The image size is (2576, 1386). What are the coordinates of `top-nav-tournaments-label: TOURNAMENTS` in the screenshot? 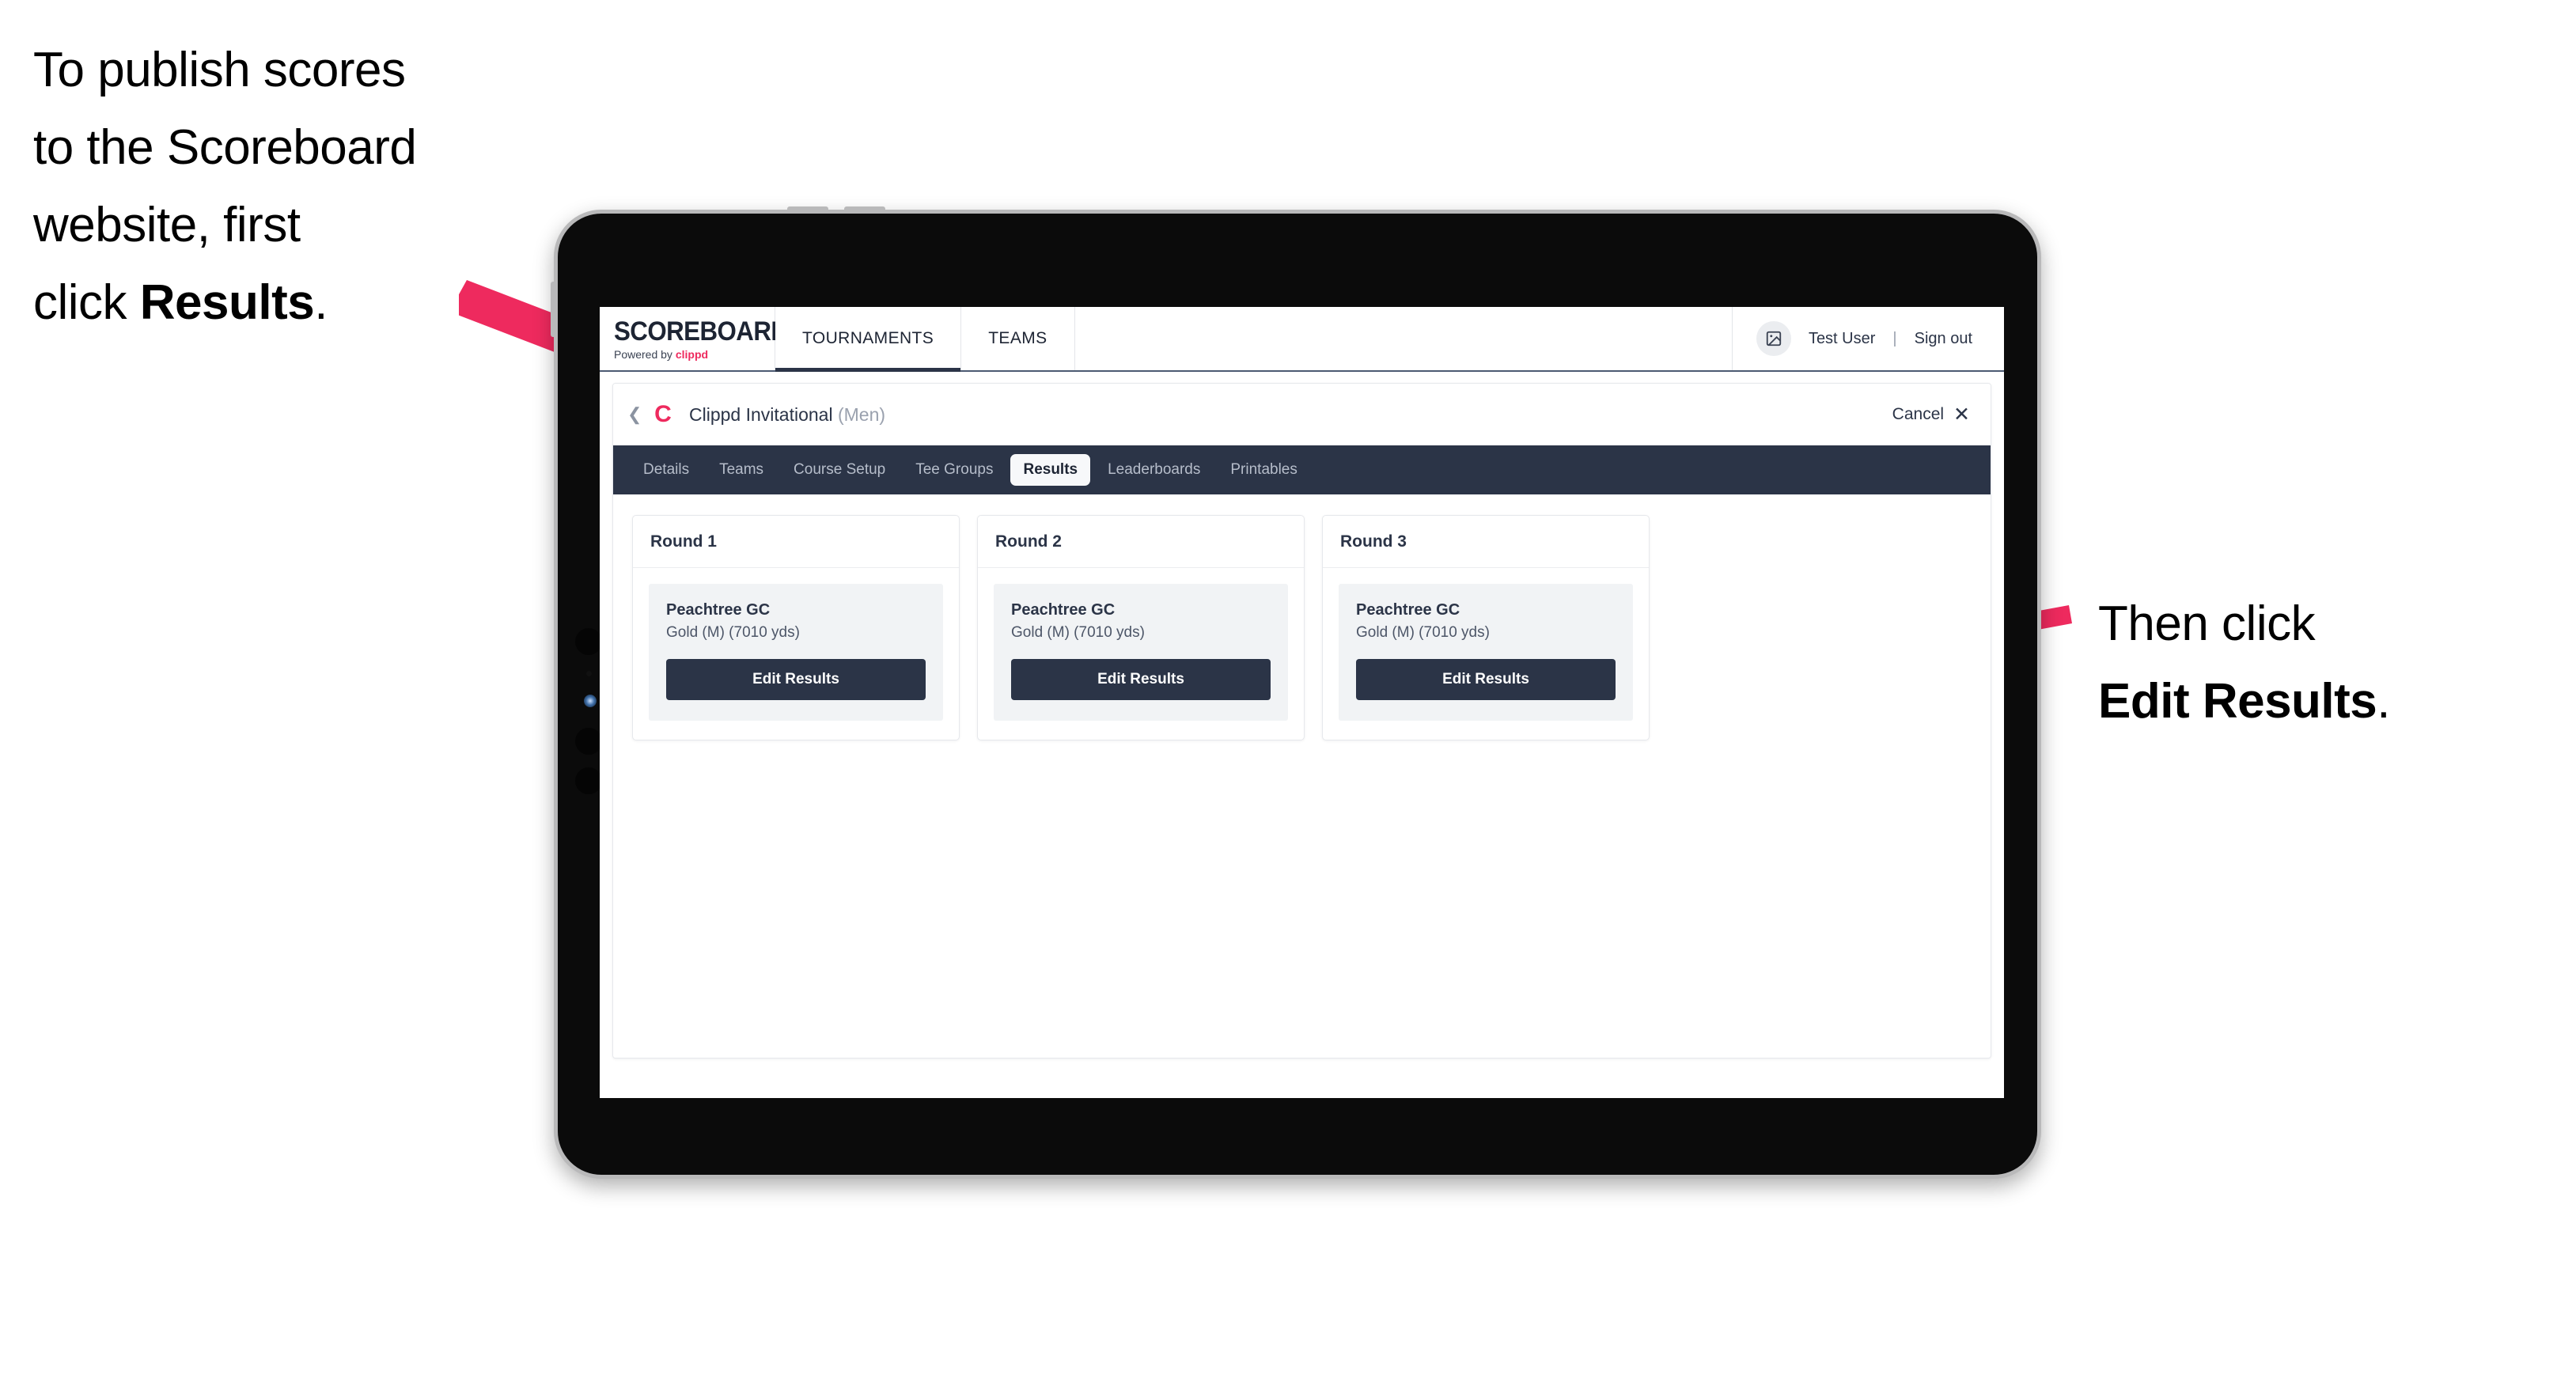 It's located at (868, 338).